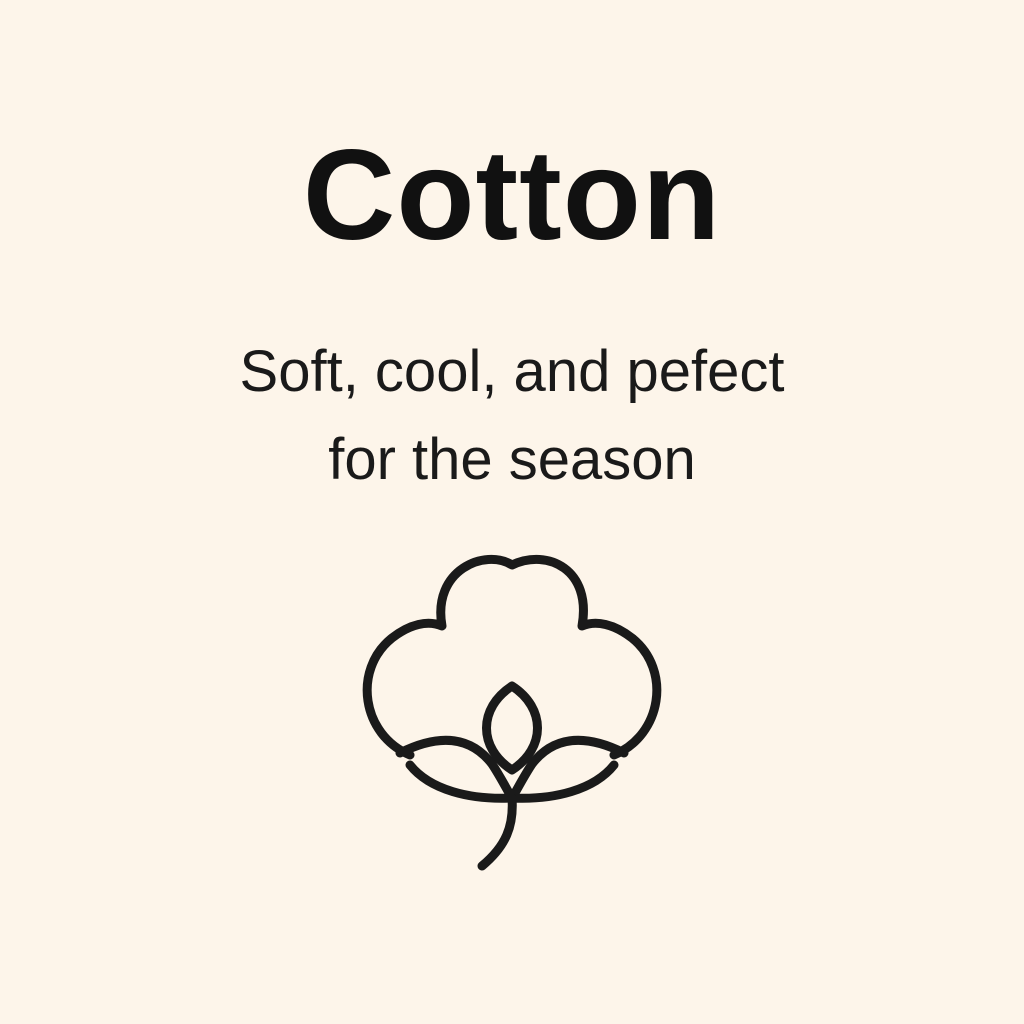 The width and height of the screenshot is (1024, 1024). I want to click on tagline-line-2: for the season, so click(512, 459).